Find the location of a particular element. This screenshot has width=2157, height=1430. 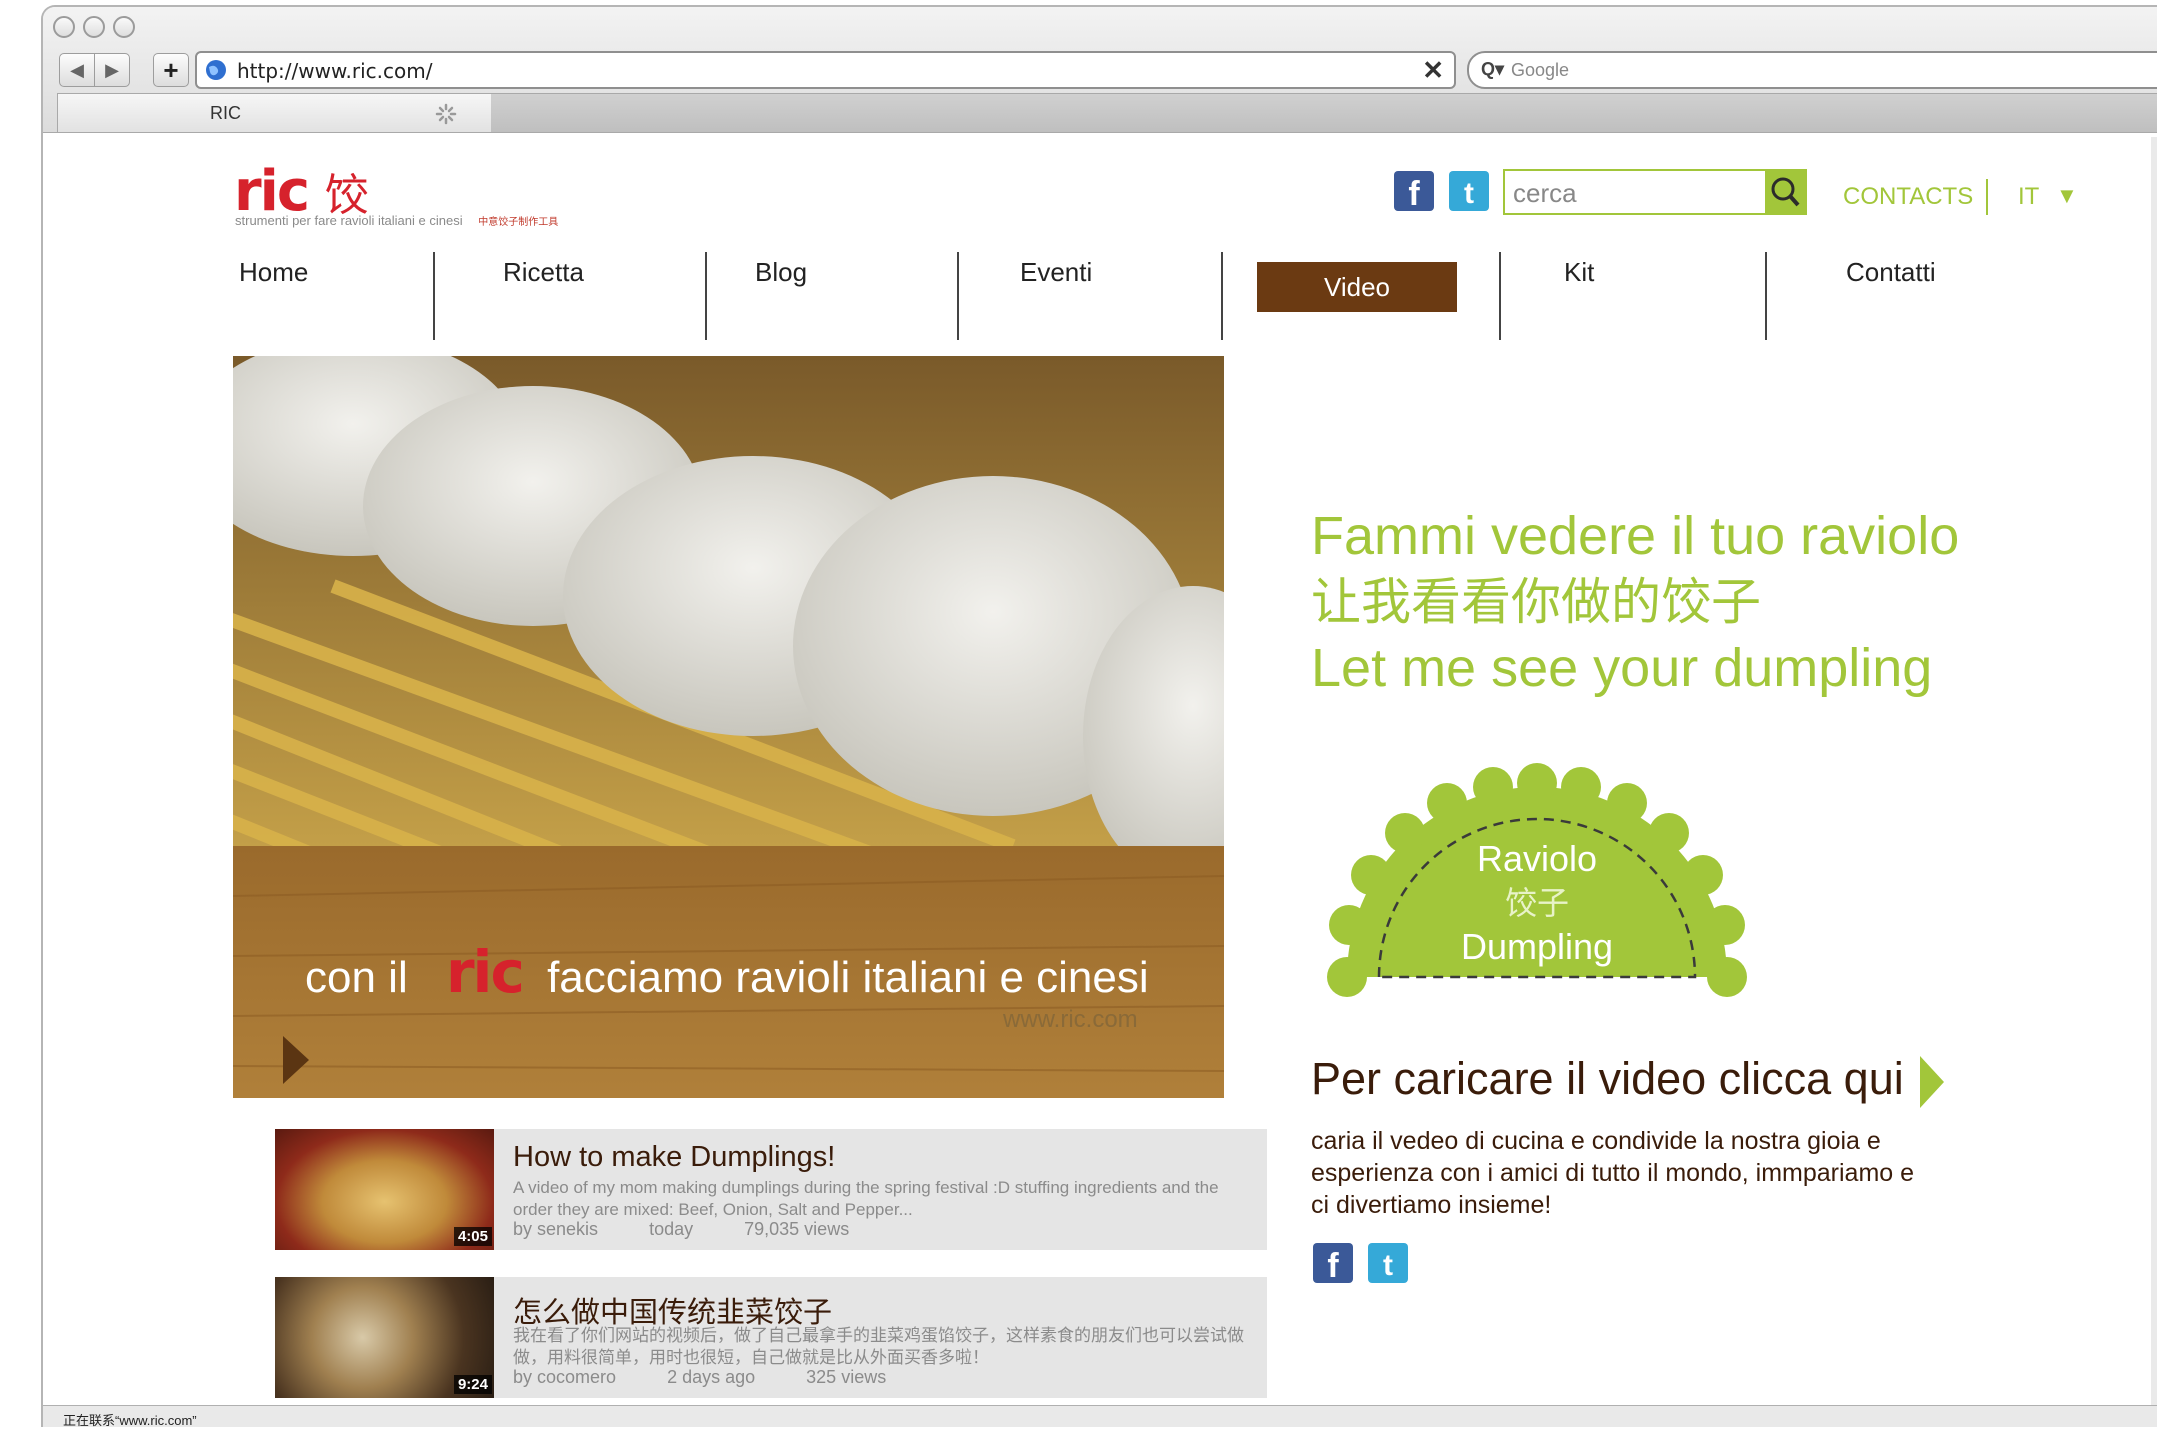

site-search-field: cerca is located at coordinates (1655, 192).